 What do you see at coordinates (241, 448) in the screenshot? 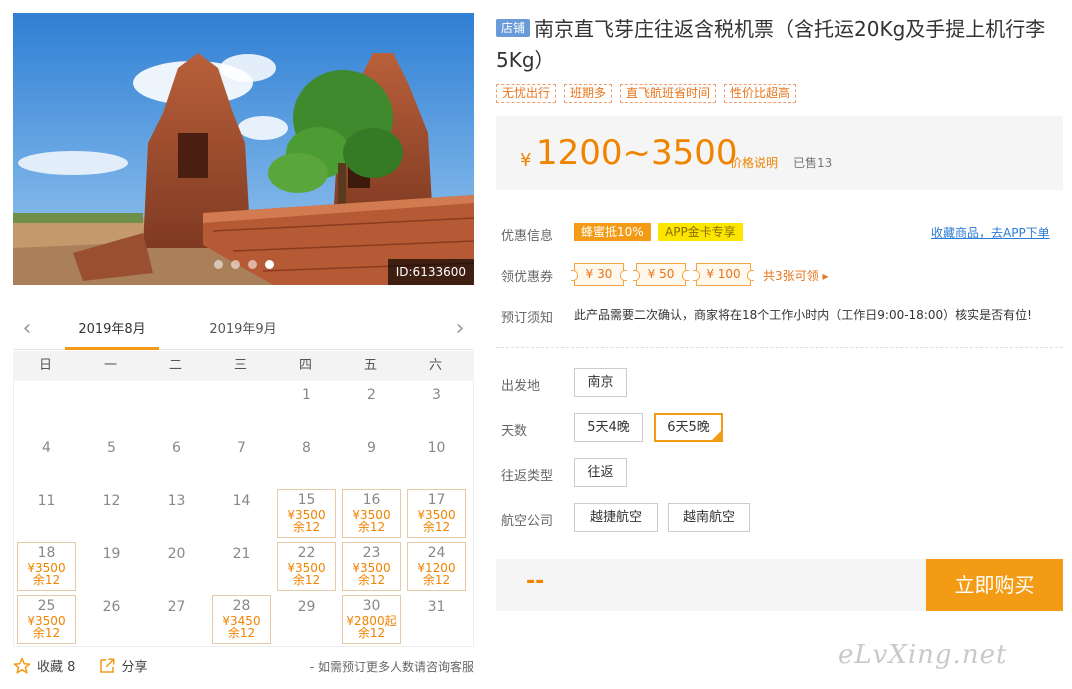
I see `calendar-day-number: 7` at bounding box center [241, 448].